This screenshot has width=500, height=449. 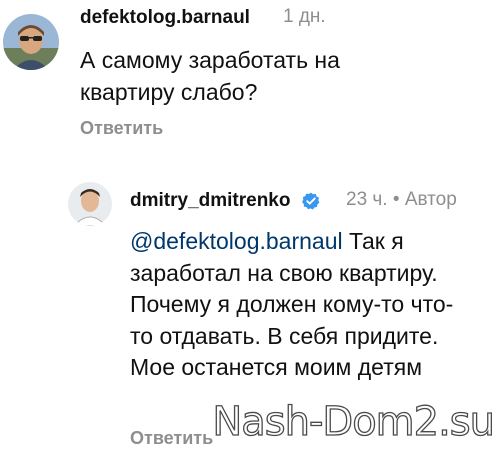 I want to click on comment-meta: 23 ч. • Автор, so click(x=401, y=200).